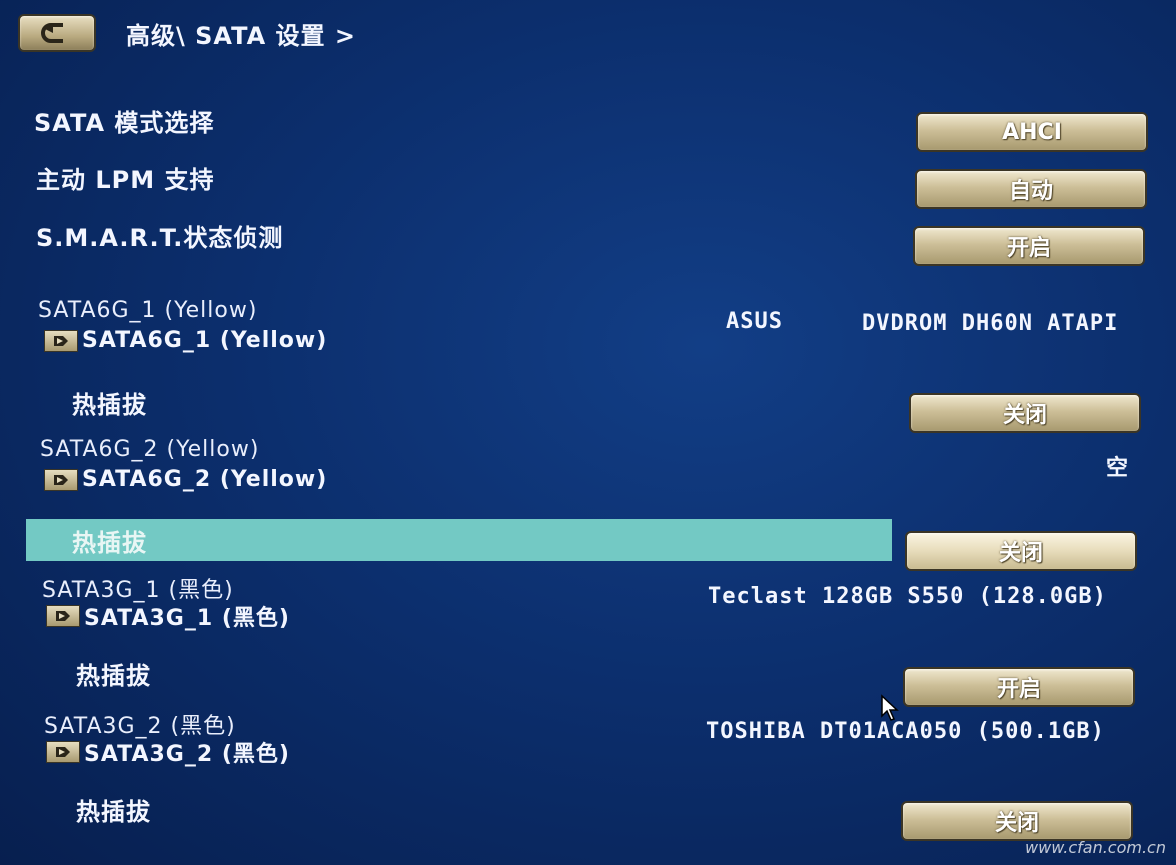  Describe the element at coordinates (990, 323) in the screenshot. I see `port-sata6g1-device-model: DVDROM DH60N ATAPI` at that location.